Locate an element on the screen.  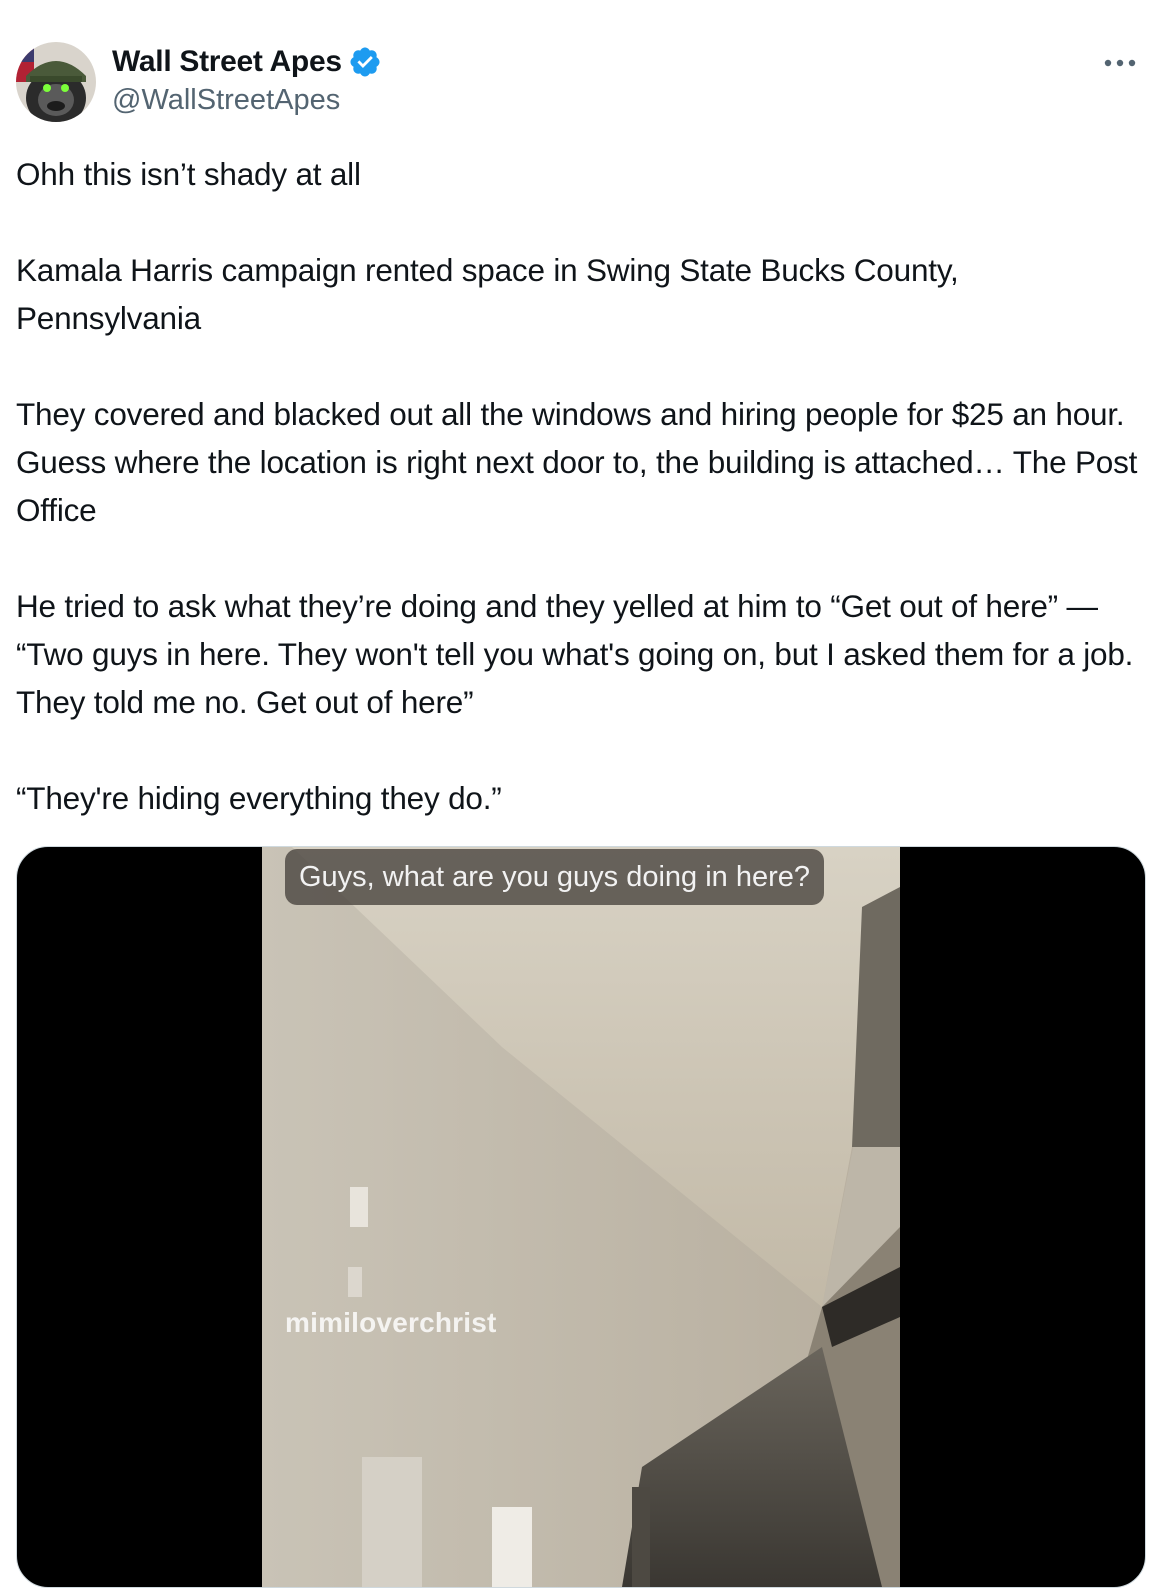
avatar is located at coordinates (56, 82).